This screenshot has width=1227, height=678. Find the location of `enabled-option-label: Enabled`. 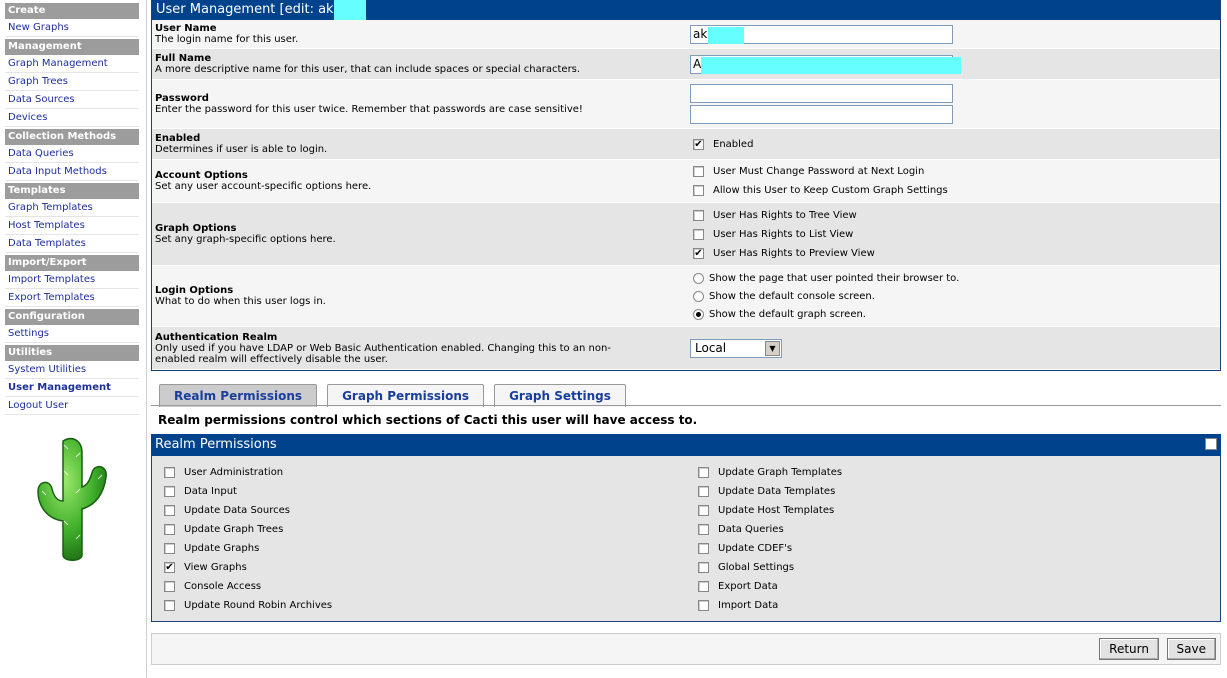

enabled-option-label: Enabled is located at coordinates (733, 144).